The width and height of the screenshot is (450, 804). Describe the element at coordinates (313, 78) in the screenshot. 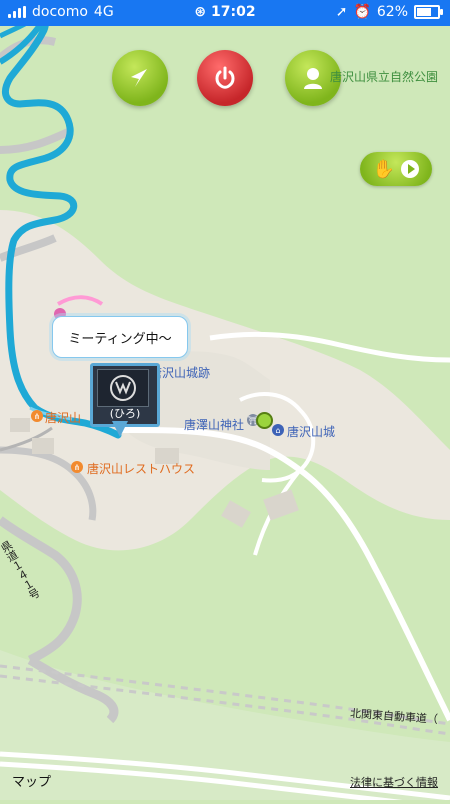

I see `profile-icon` at that location.